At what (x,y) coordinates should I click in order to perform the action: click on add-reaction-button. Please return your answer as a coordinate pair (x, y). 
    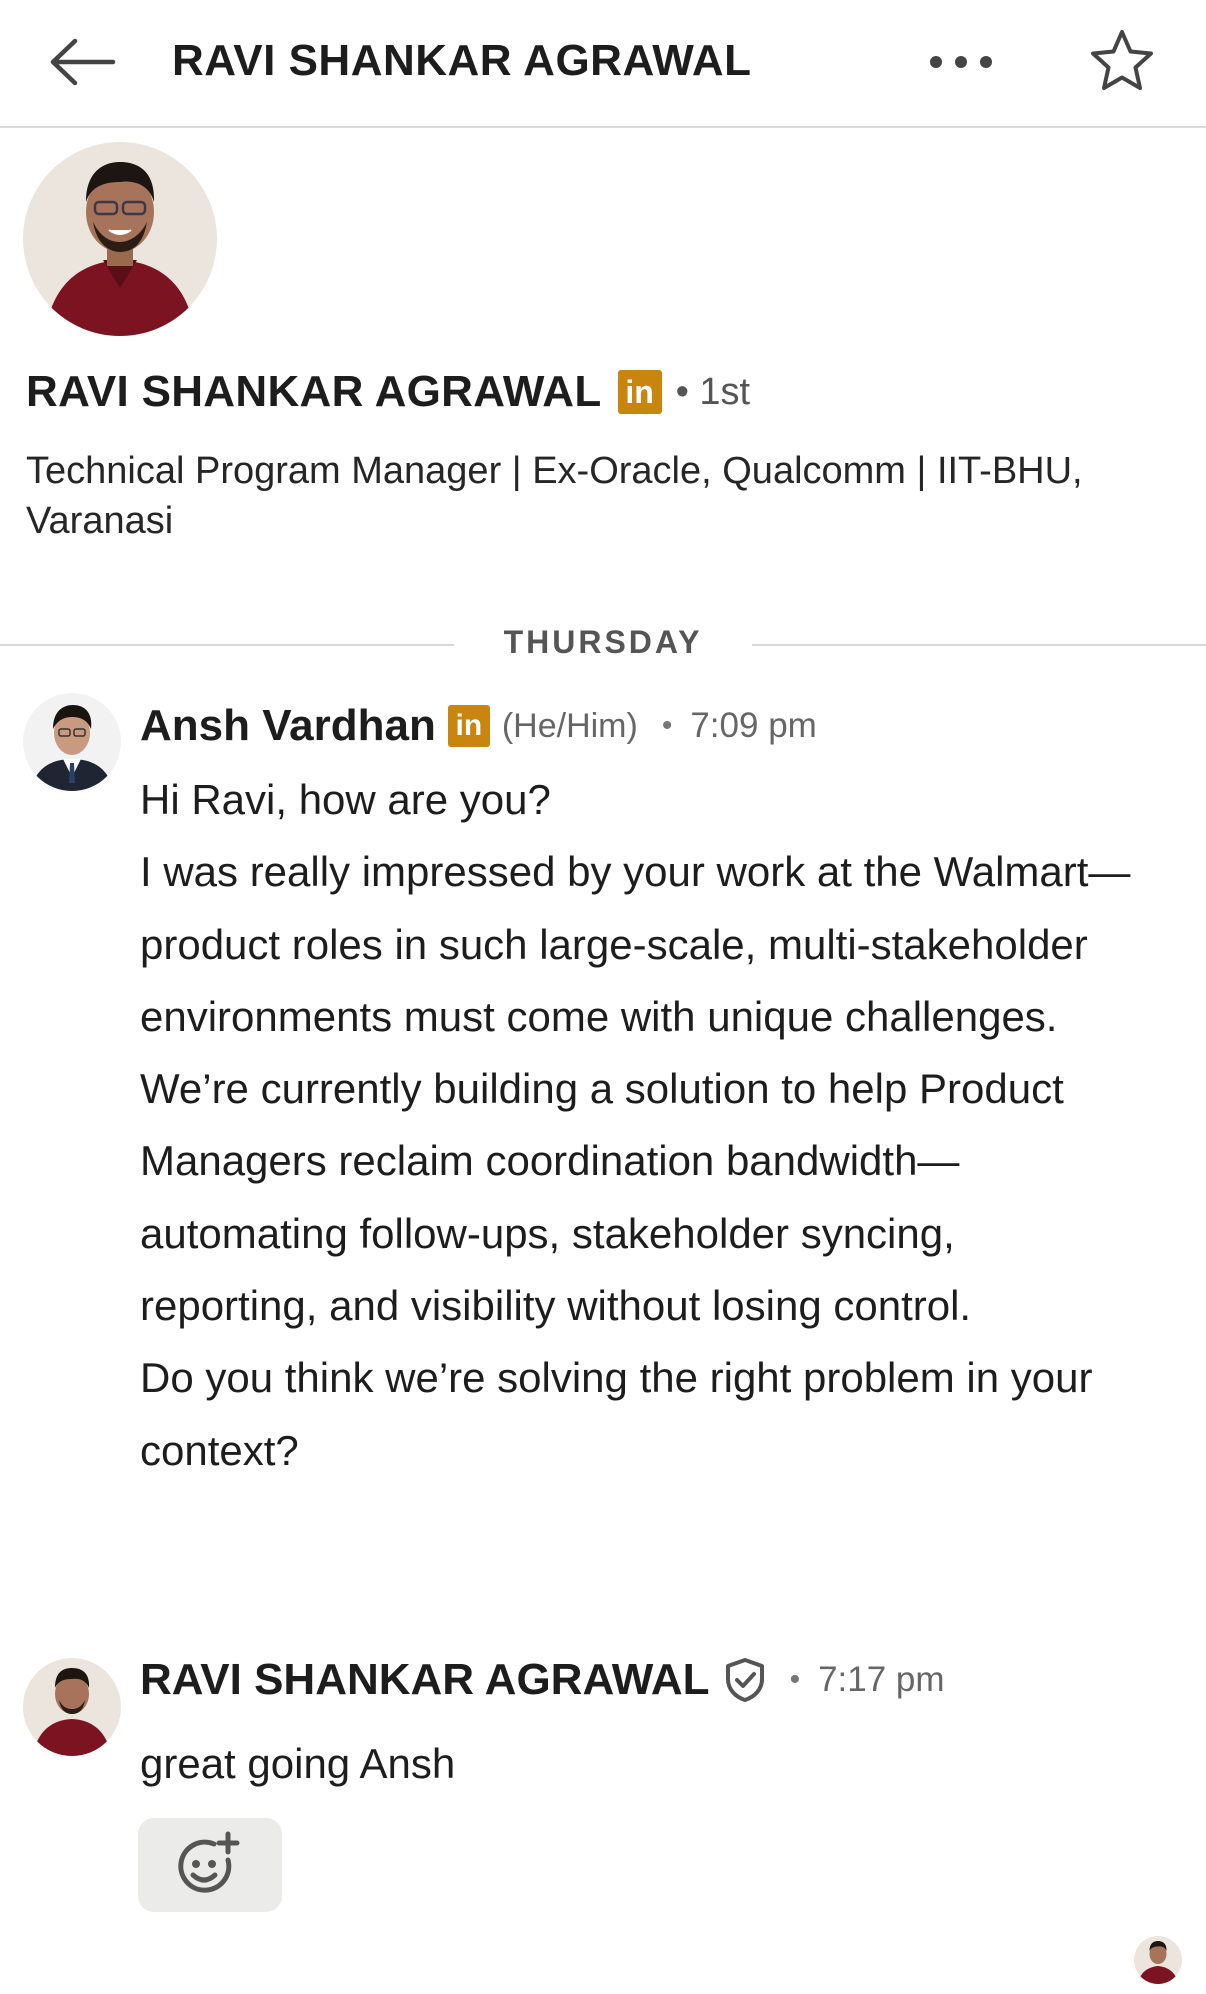
    Looking at the image, I should click on (210, 1865).